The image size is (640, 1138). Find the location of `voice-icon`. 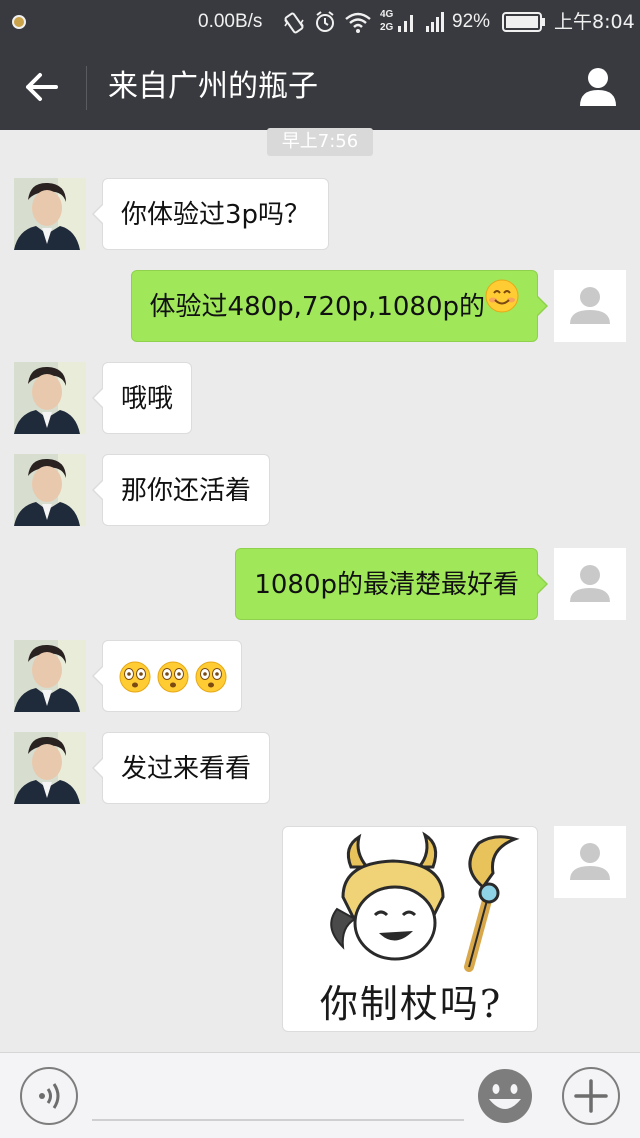

voice-icon is located at coordinates (49, 1096).